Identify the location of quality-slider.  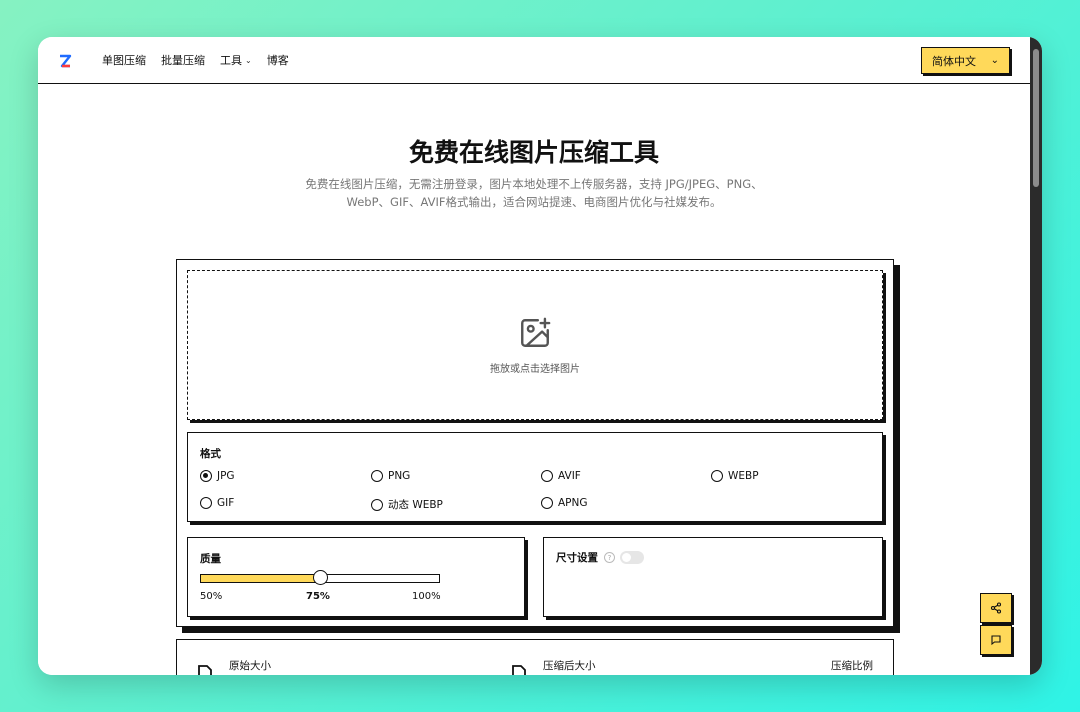
(320, 577).